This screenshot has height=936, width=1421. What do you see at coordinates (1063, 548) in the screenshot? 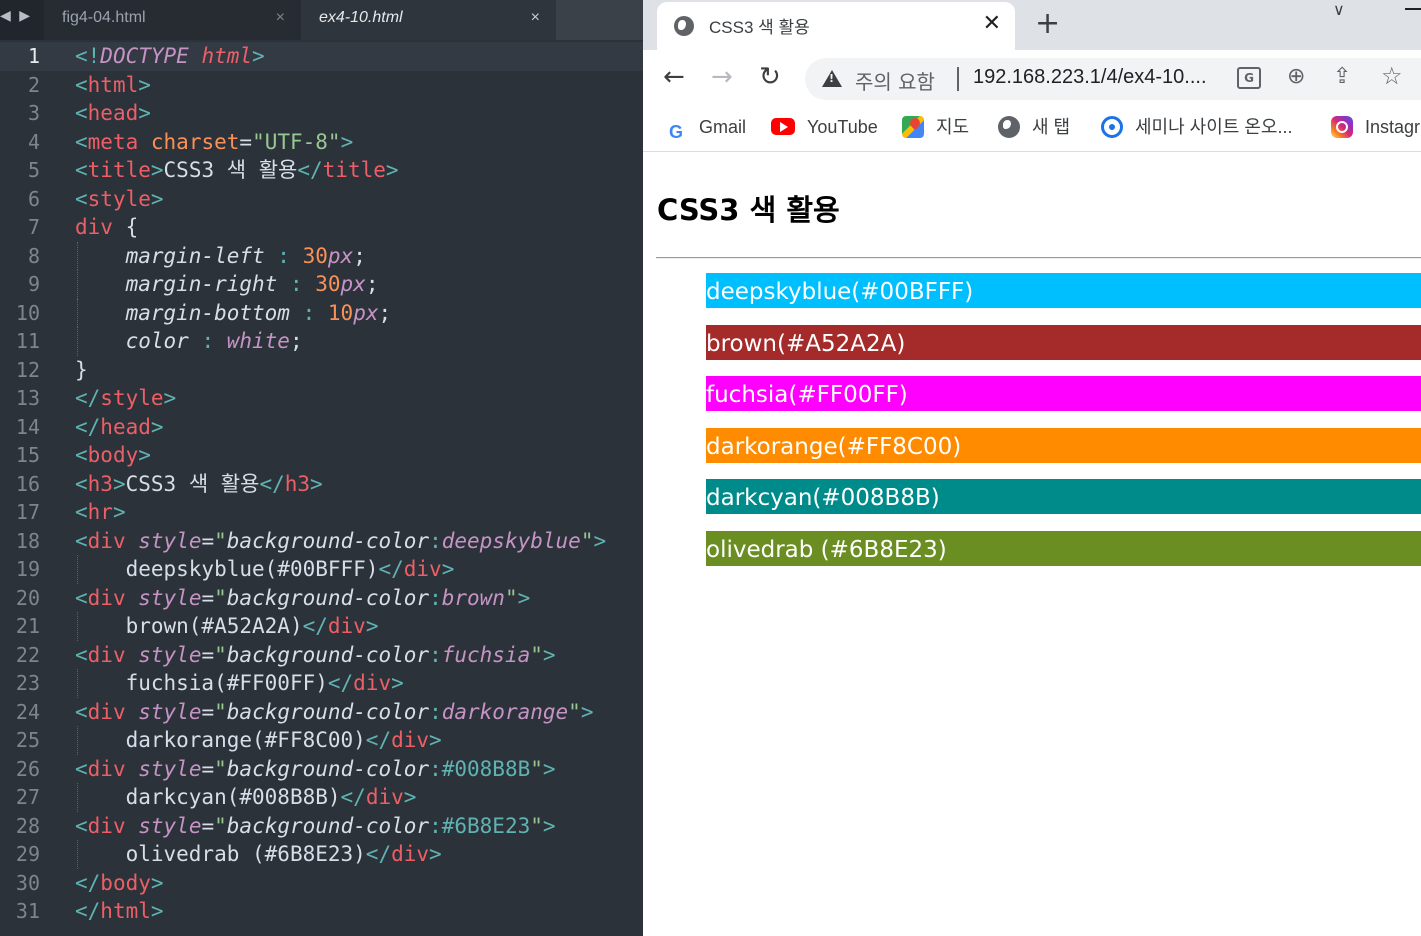
I see `color-box-olivedrab: olivedrab (#6B8E23)` at bounding box center [1063, 548].